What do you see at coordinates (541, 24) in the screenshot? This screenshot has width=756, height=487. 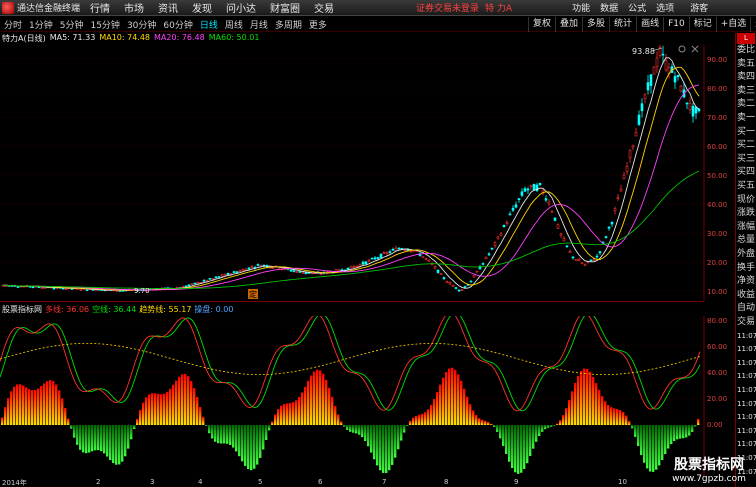 I see `adjust-button: 复权` at bounding box center [541, 24].